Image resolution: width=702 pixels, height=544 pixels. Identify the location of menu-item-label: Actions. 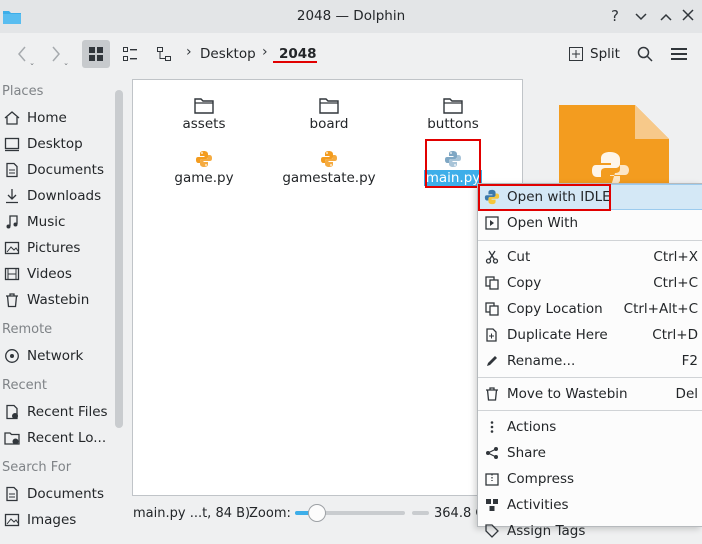
(532, 427).